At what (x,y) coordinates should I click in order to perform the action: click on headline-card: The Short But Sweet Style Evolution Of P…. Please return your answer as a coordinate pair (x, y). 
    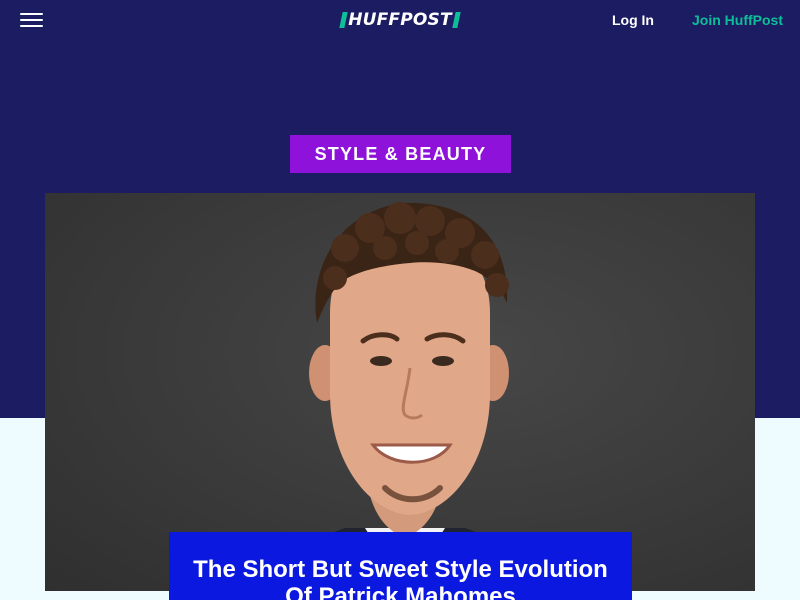
    Looking at the image, I should click on (400, 566).